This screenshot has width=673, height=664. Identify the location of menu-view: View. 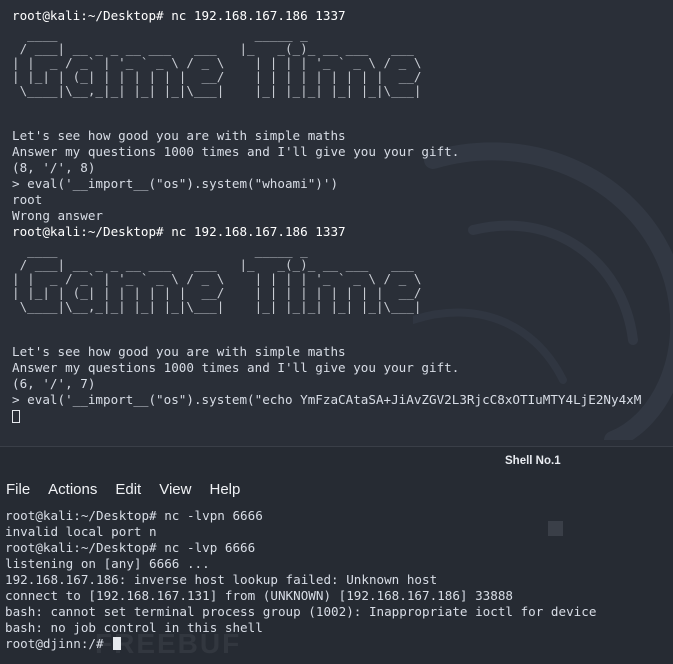
(175, 489).